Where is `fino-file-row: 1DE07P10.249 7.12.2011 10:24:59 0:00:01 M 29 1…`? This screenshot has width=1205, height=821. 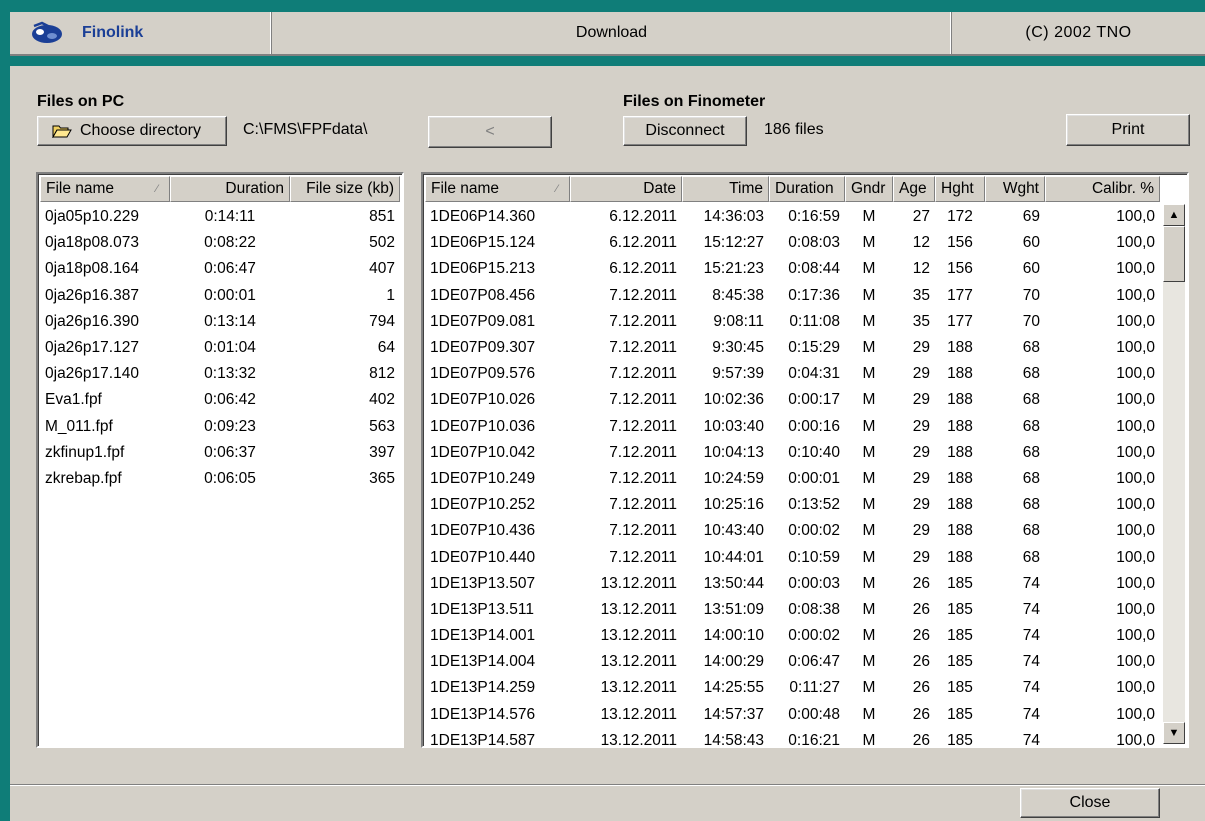
fino-file-row: 1DE07P10.249 7.12.2011 10:24:59 0:00:01 M 29 1… is located at coordinates (792, 479).